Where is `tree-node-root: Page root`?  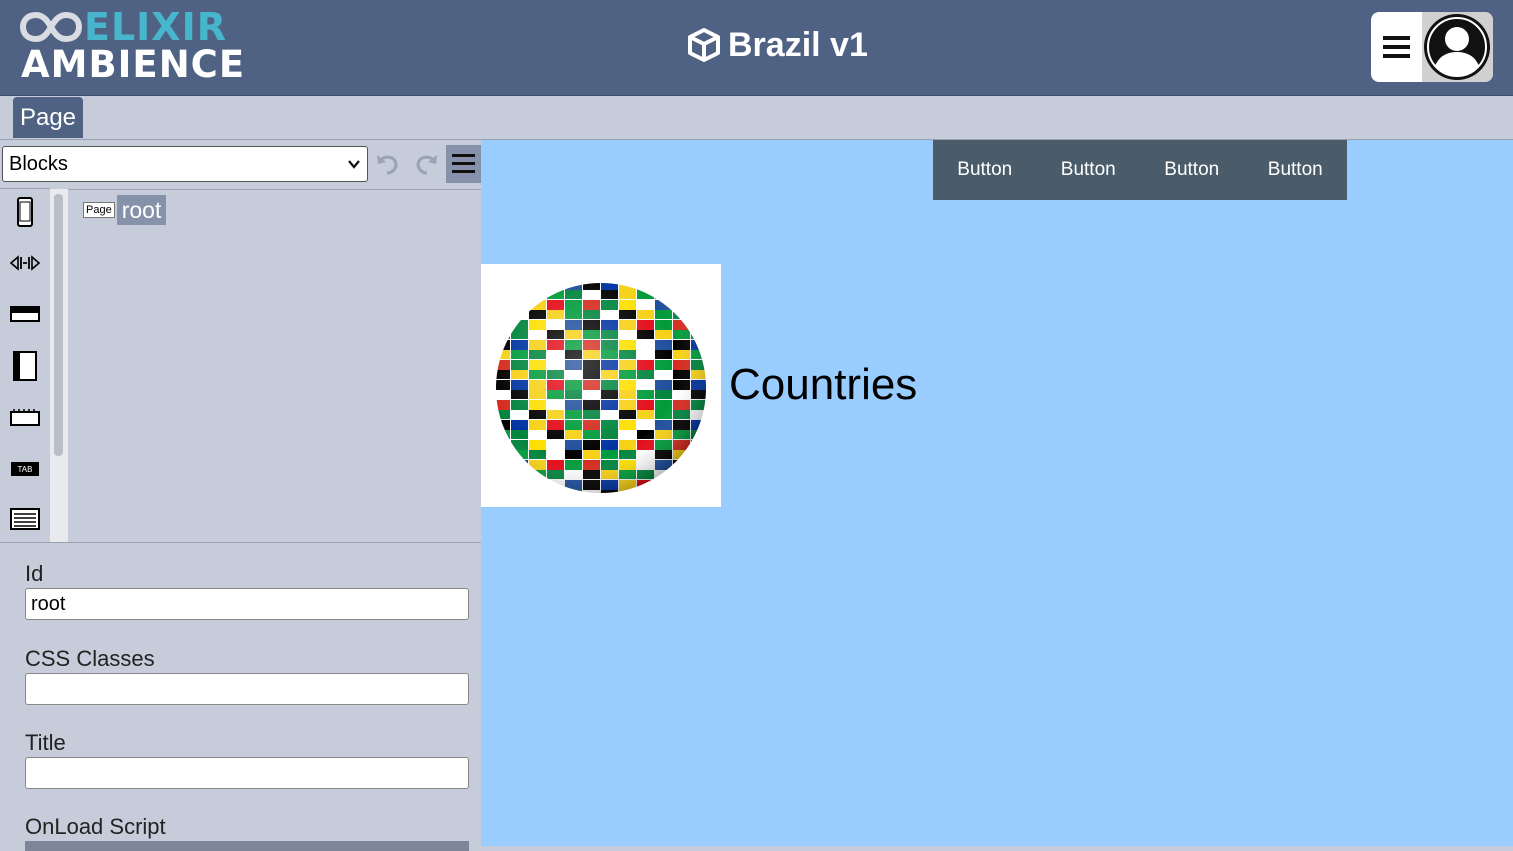 tree-node-root: Page root is located at coordinates (125, 210).